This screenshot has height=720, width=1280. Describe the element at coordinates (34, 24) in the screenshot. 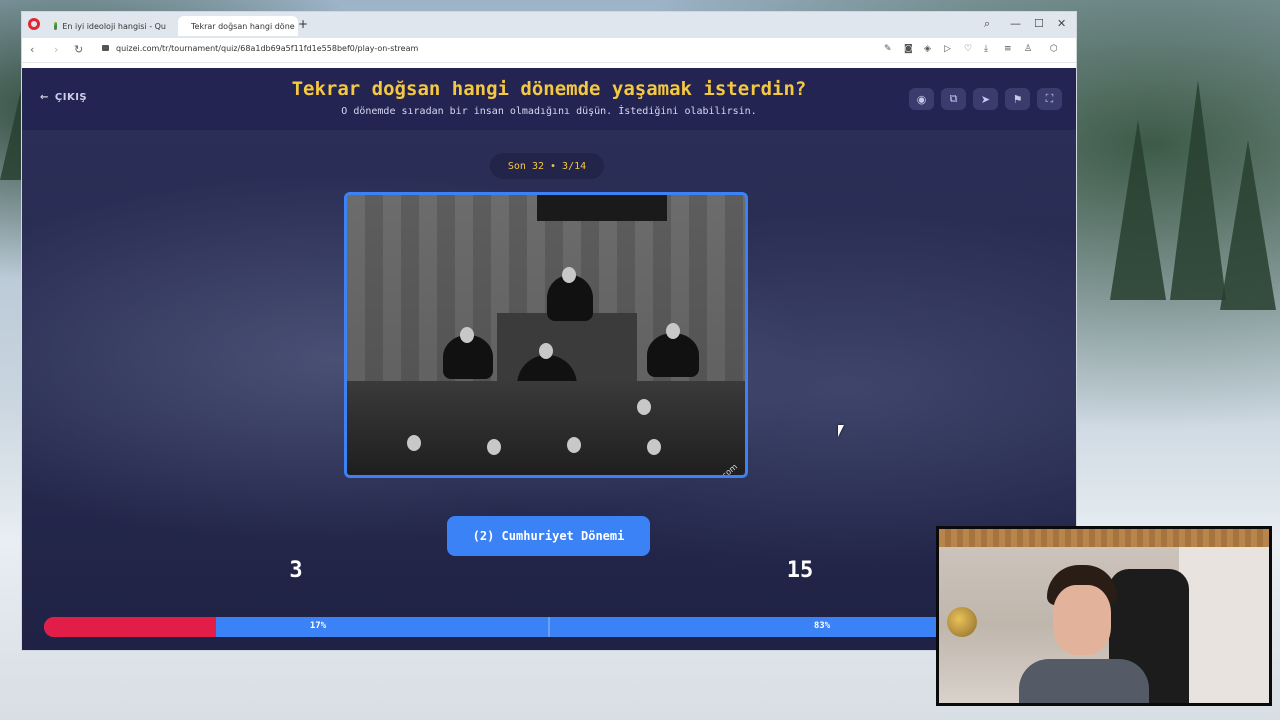

I see `opera-logo-icon` at that location.